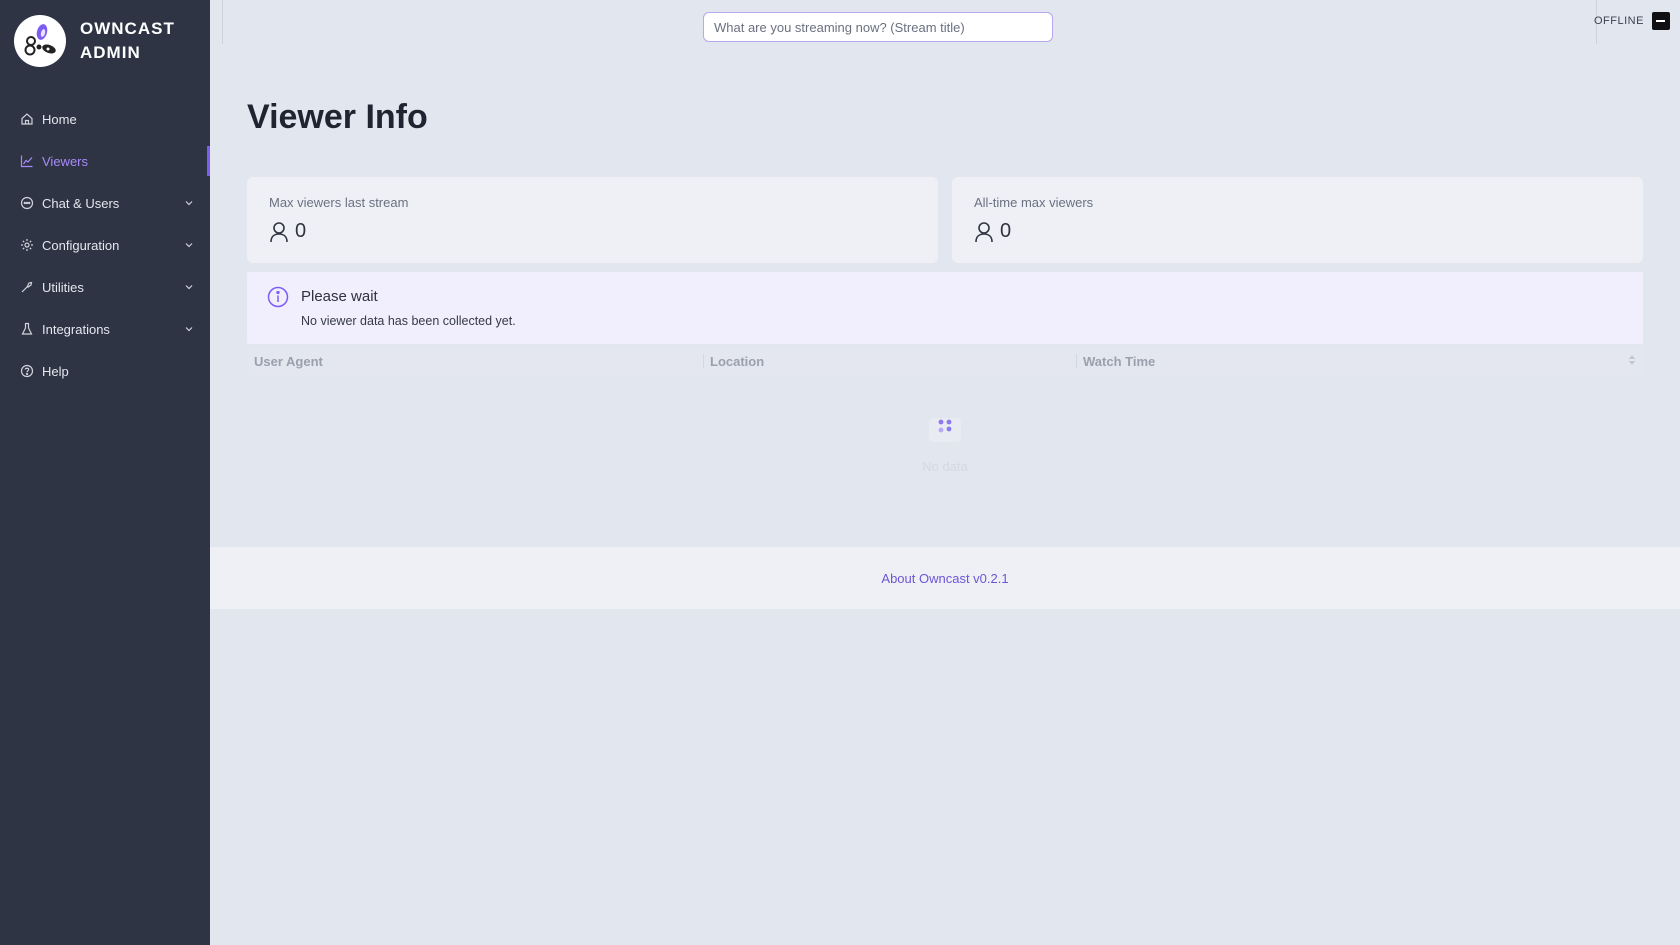 The width and height of the screenshot is (1680, 945). What do you see at coordinates (945, 466) in the screenshot?
I see `empty-text: No data` at bounding box center [945, 466].